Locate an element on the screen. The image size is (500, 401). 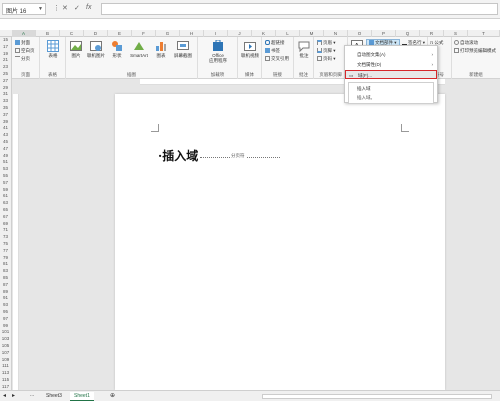
row-number: 95 is located at coordinates (5, 311).